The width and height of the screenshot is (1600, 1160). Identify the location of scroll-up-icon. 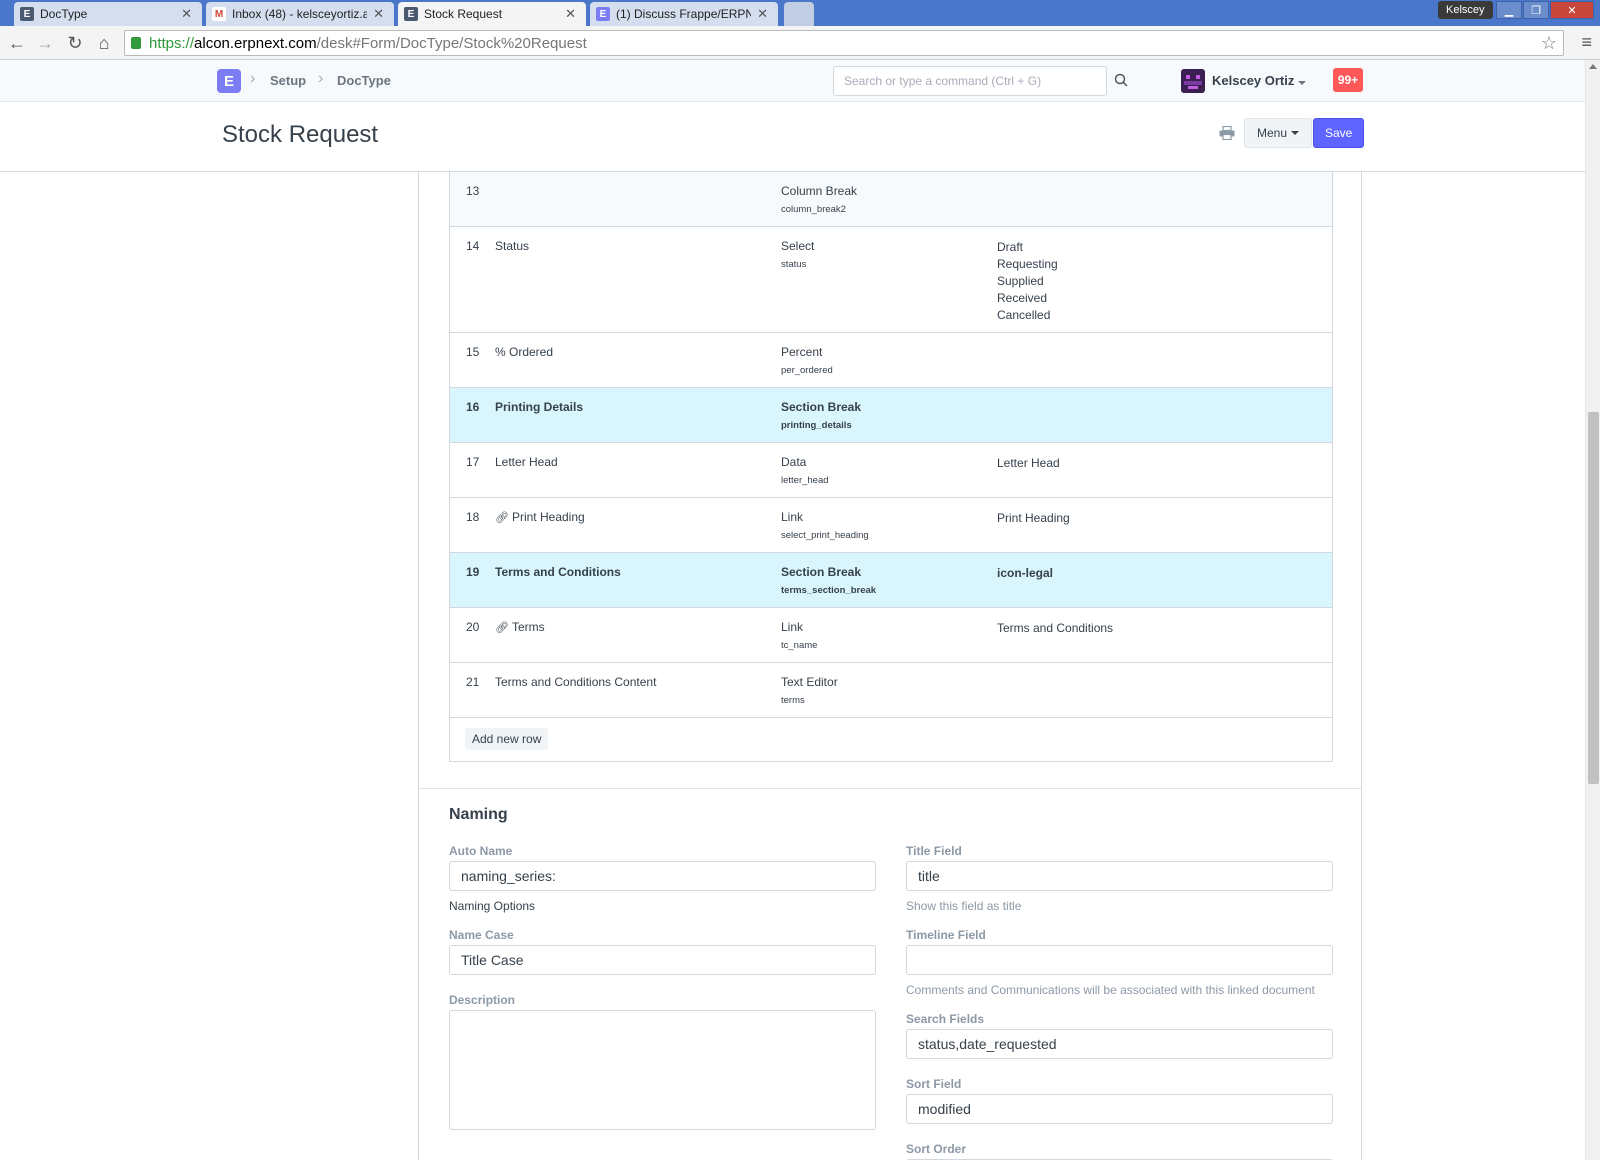
(1593, 66).